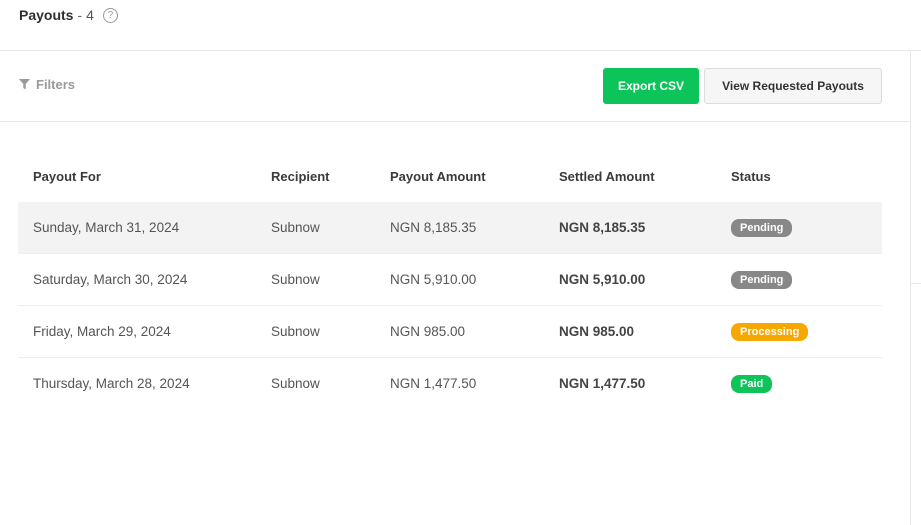 This screenshot has width=921, height=525. What do you see at coordinates (46, 15) in the screenshot?
I see `page-title: Payouts` at bounding box center [46, 15].